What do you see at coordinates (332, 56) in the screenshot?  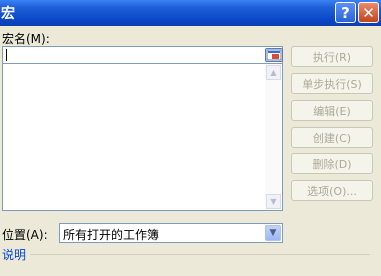 I see `run-button: 执行(R)` at bounding box center [332, 56].